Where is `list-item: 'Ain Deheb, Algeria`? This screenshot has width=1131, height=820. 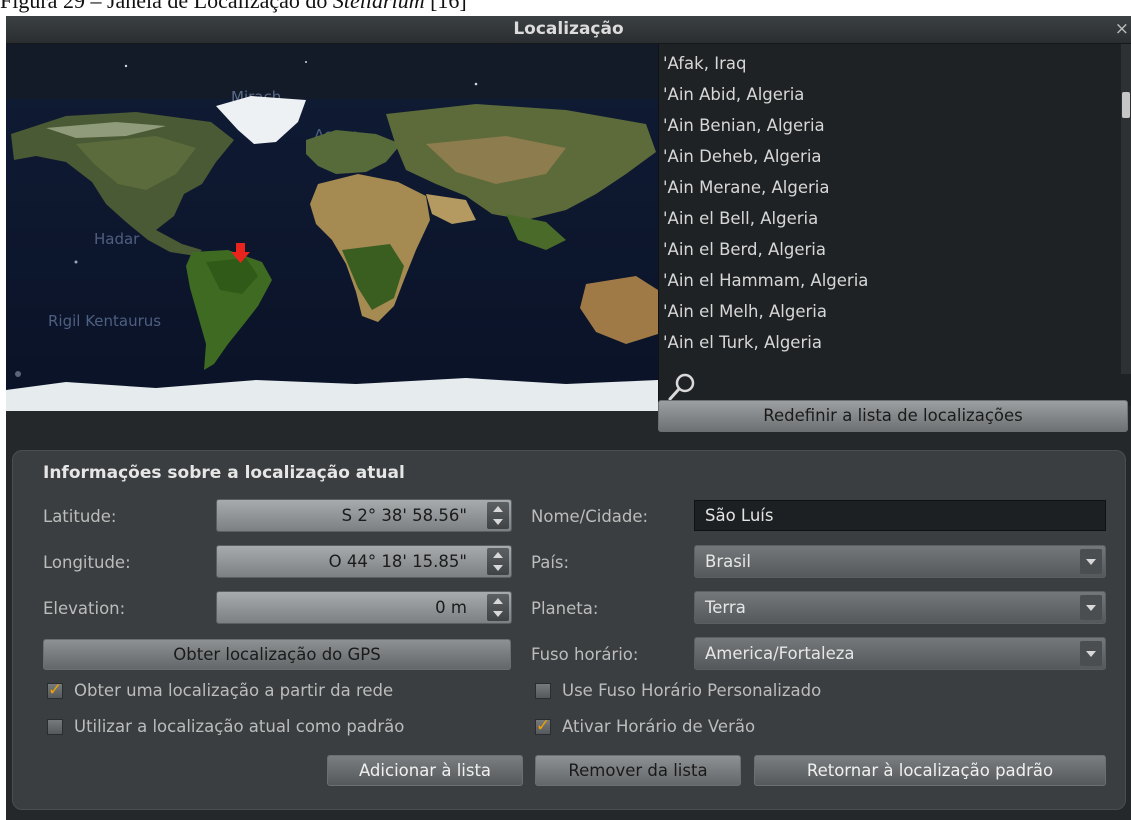
list-item: 'Ain Deheb, Algeria is located at coordinates (897, 156).